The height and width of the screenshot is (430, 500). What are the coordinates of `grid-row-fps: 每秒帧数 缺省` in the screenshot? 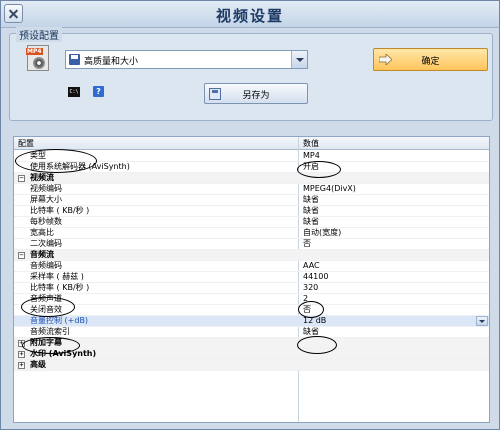 It's located at (251, 222).